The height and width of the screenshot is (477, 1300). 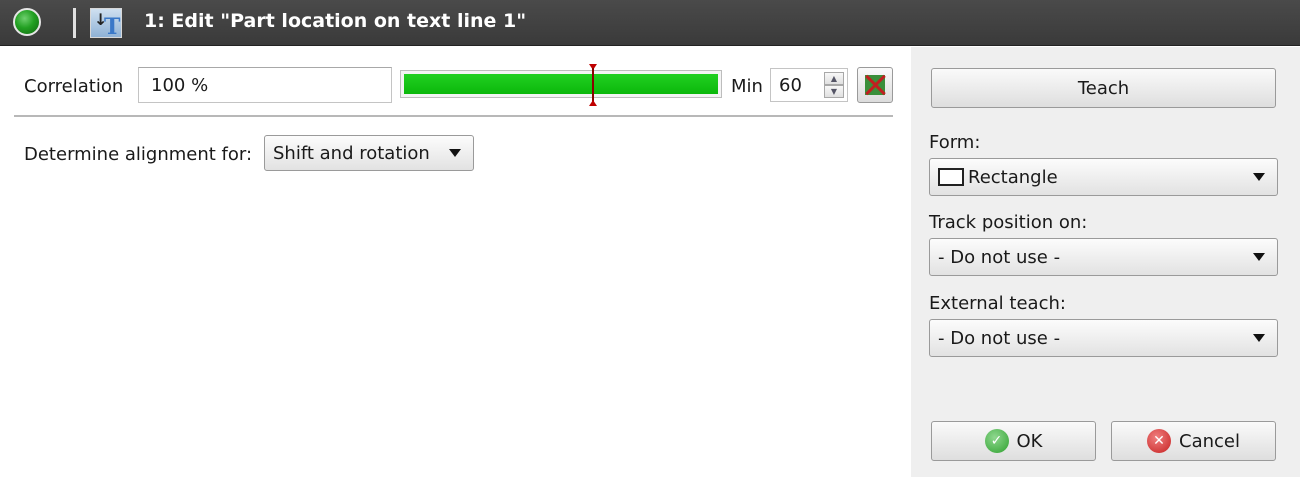 I want to click on correlation-progress-bar, so click(x=561, y=84).